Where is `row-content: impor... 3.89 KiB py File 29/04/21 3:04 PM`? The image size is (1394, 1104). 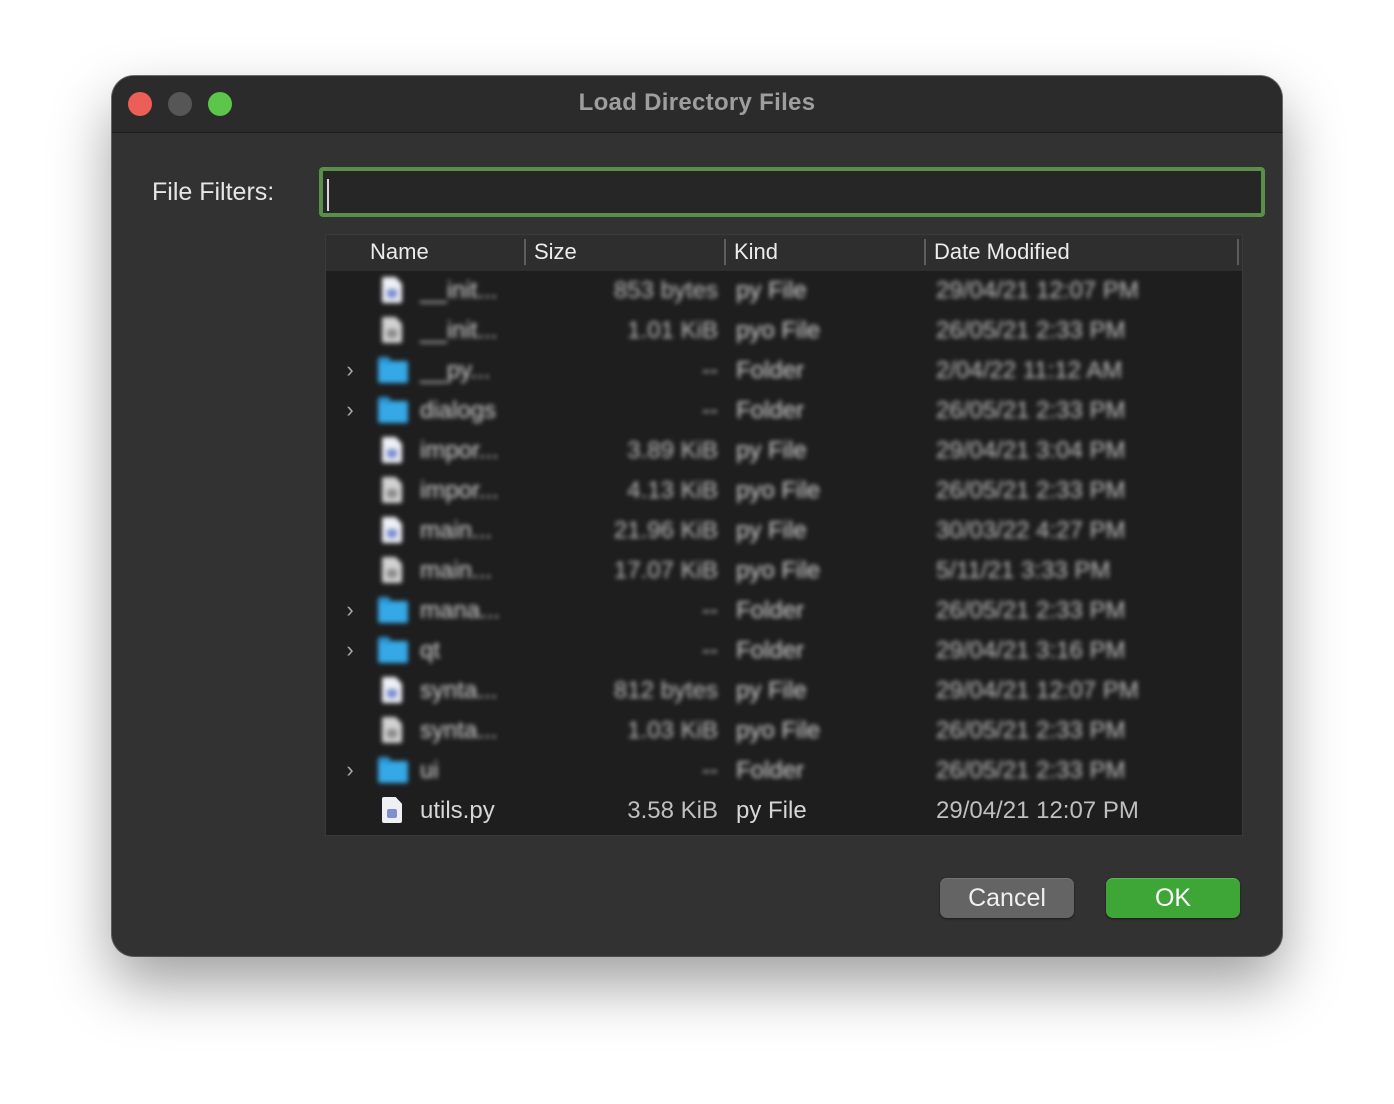 row-content: impor... 3.89 KiB py File 29/04/21 3:04 PM is located at coordinates (784, 451).